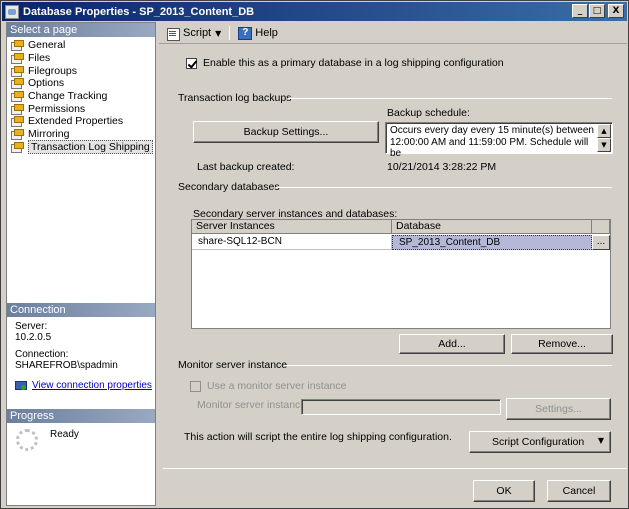  What do you see at coordinates (492, 227) in the screenshot?
I see `column-database: Database` at bounding box center [492, 227].